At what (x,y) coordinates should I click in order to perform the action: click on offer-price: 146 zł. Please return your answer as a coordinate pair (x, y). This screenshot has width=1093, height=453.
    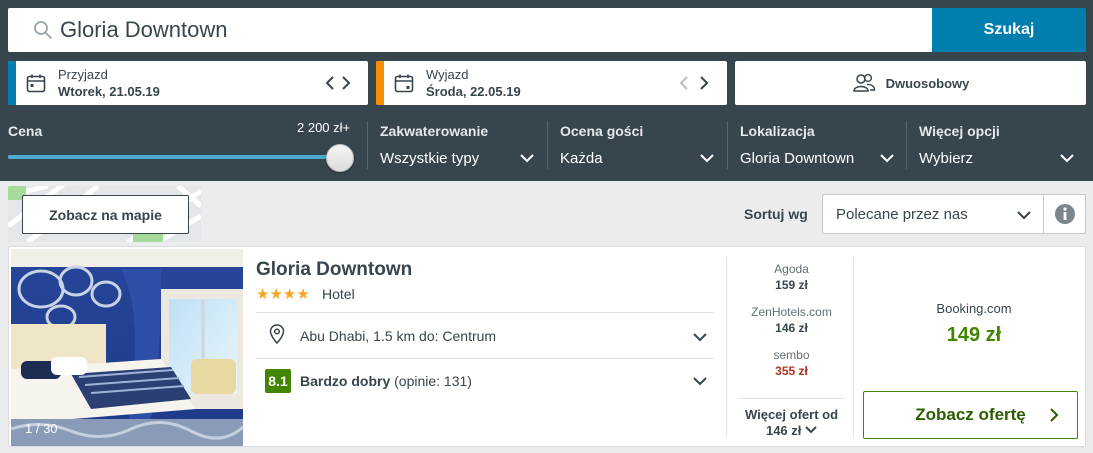
    Looking at the image, I should click on (791, 328).